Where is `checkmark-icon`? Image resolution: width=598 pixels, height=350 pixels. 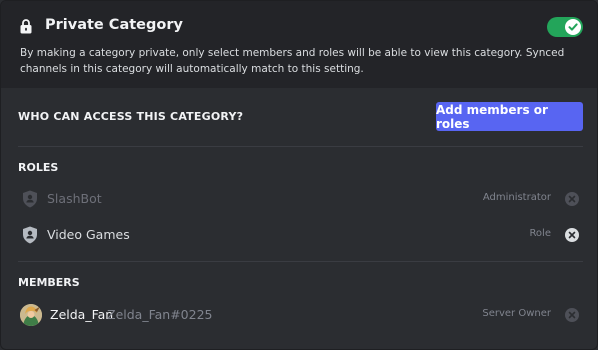 checkmark-icon is located at coordinates (573, 27).